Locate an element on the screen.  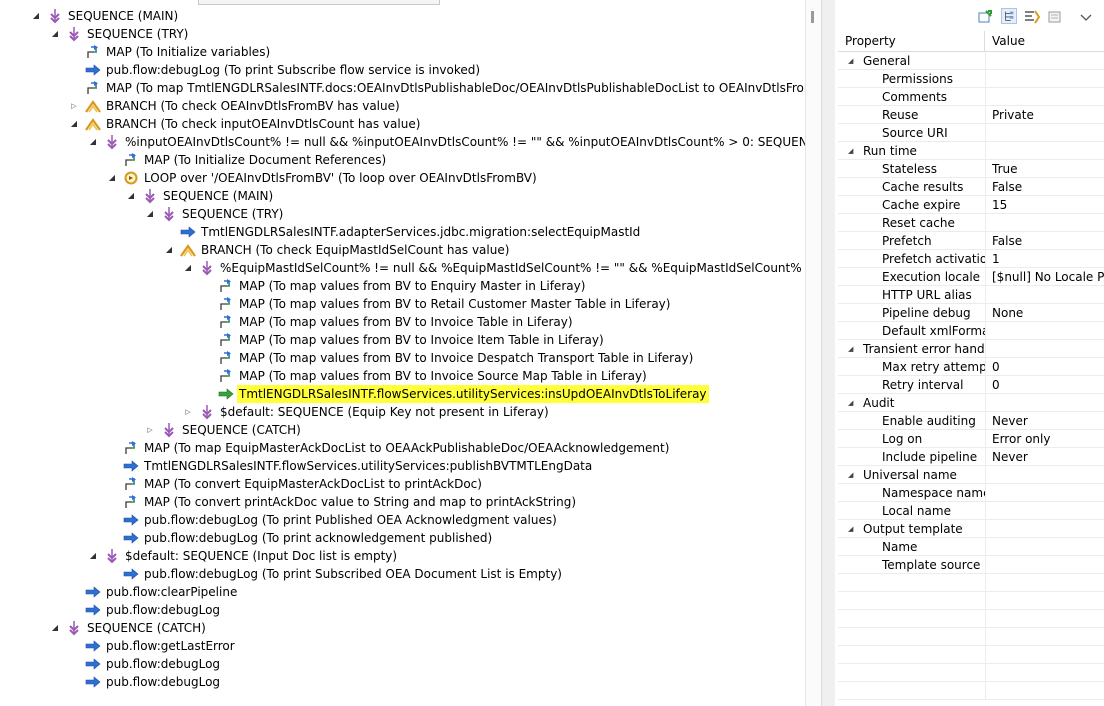
pin-icon is located at coordinates (985, 17).